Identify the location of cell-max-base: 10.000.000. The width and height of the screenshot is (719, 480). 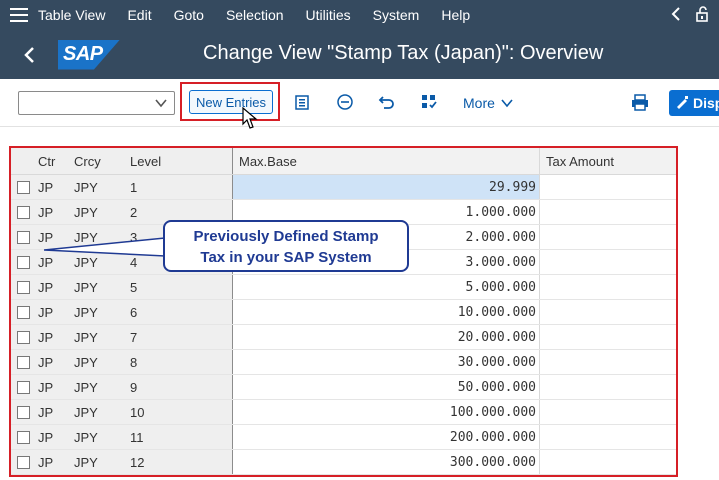
(386, 312).